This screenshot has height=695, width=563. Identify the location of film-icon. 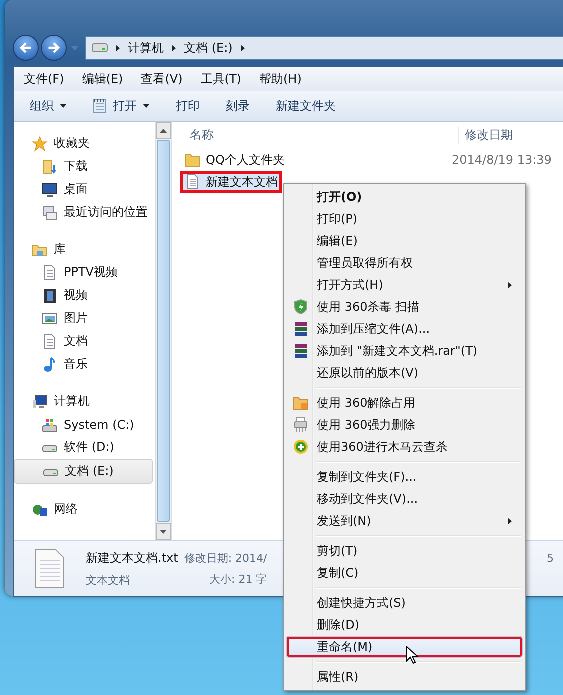
(50, 296).